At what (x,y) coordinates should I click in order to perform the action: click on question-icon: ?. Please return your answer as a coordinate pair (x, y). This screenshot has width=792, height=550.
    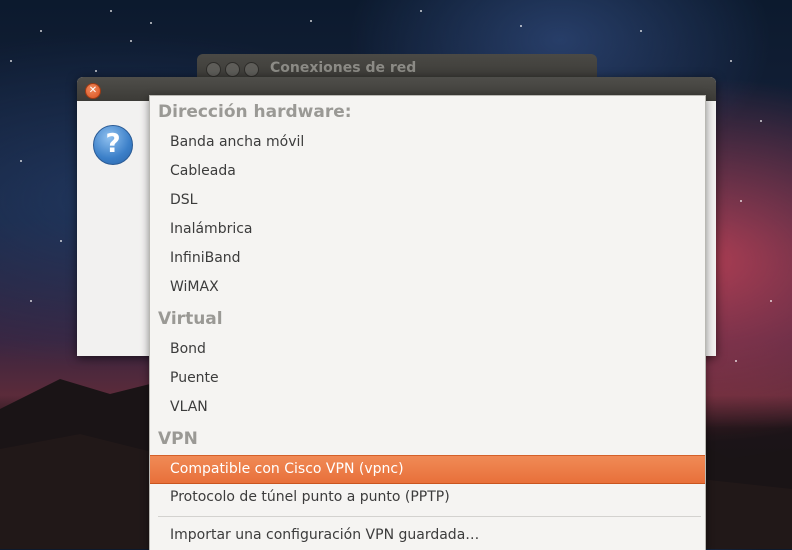
    Looking at the image, I should click on (113, 145).